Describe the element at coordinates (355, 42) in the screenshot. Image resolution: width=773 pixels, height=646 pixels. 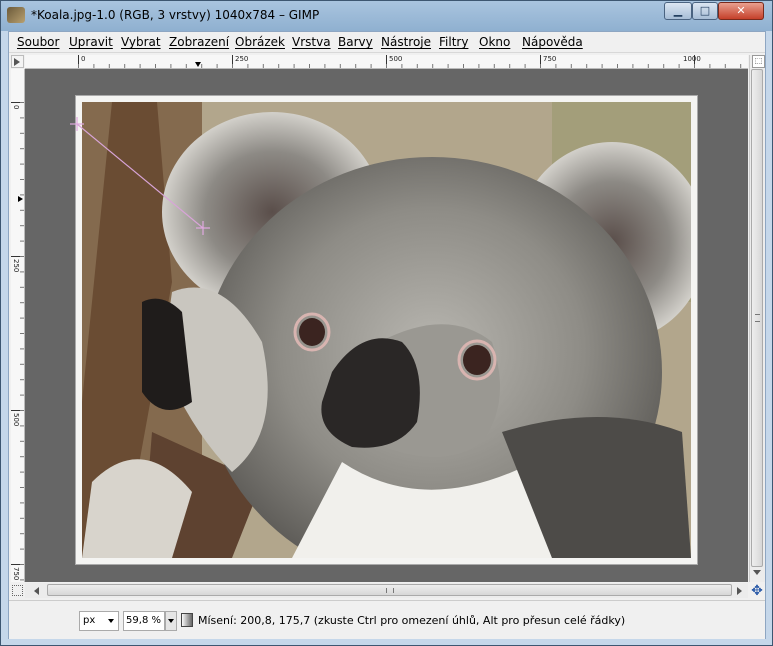
I see `menu-barvy: Barvy` at that location.